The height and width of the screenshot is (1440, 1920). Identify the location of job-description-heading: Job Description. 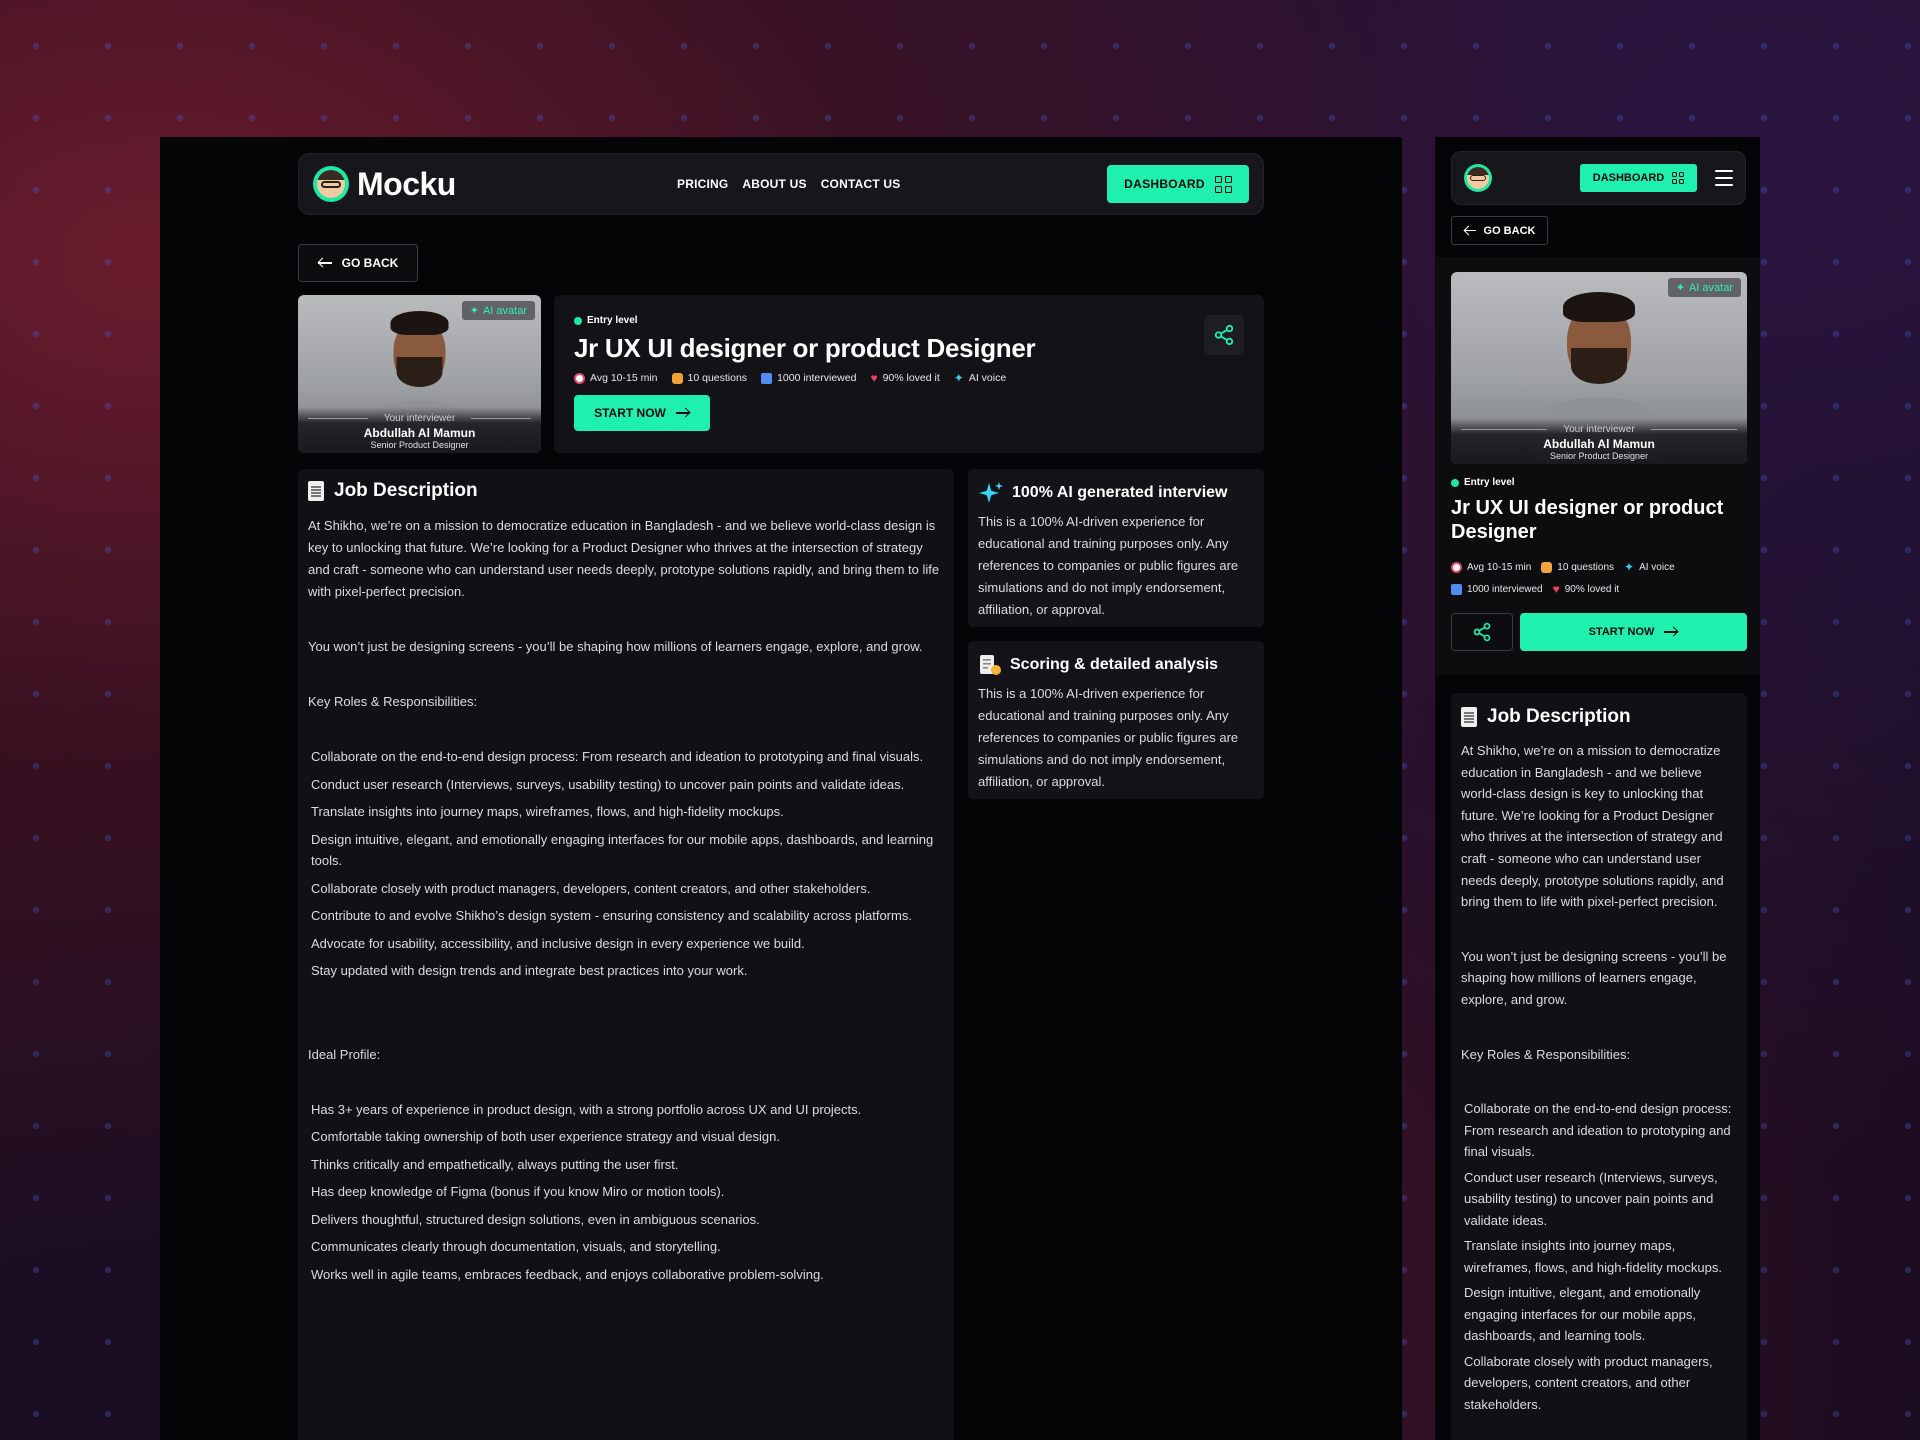
(406, 490).